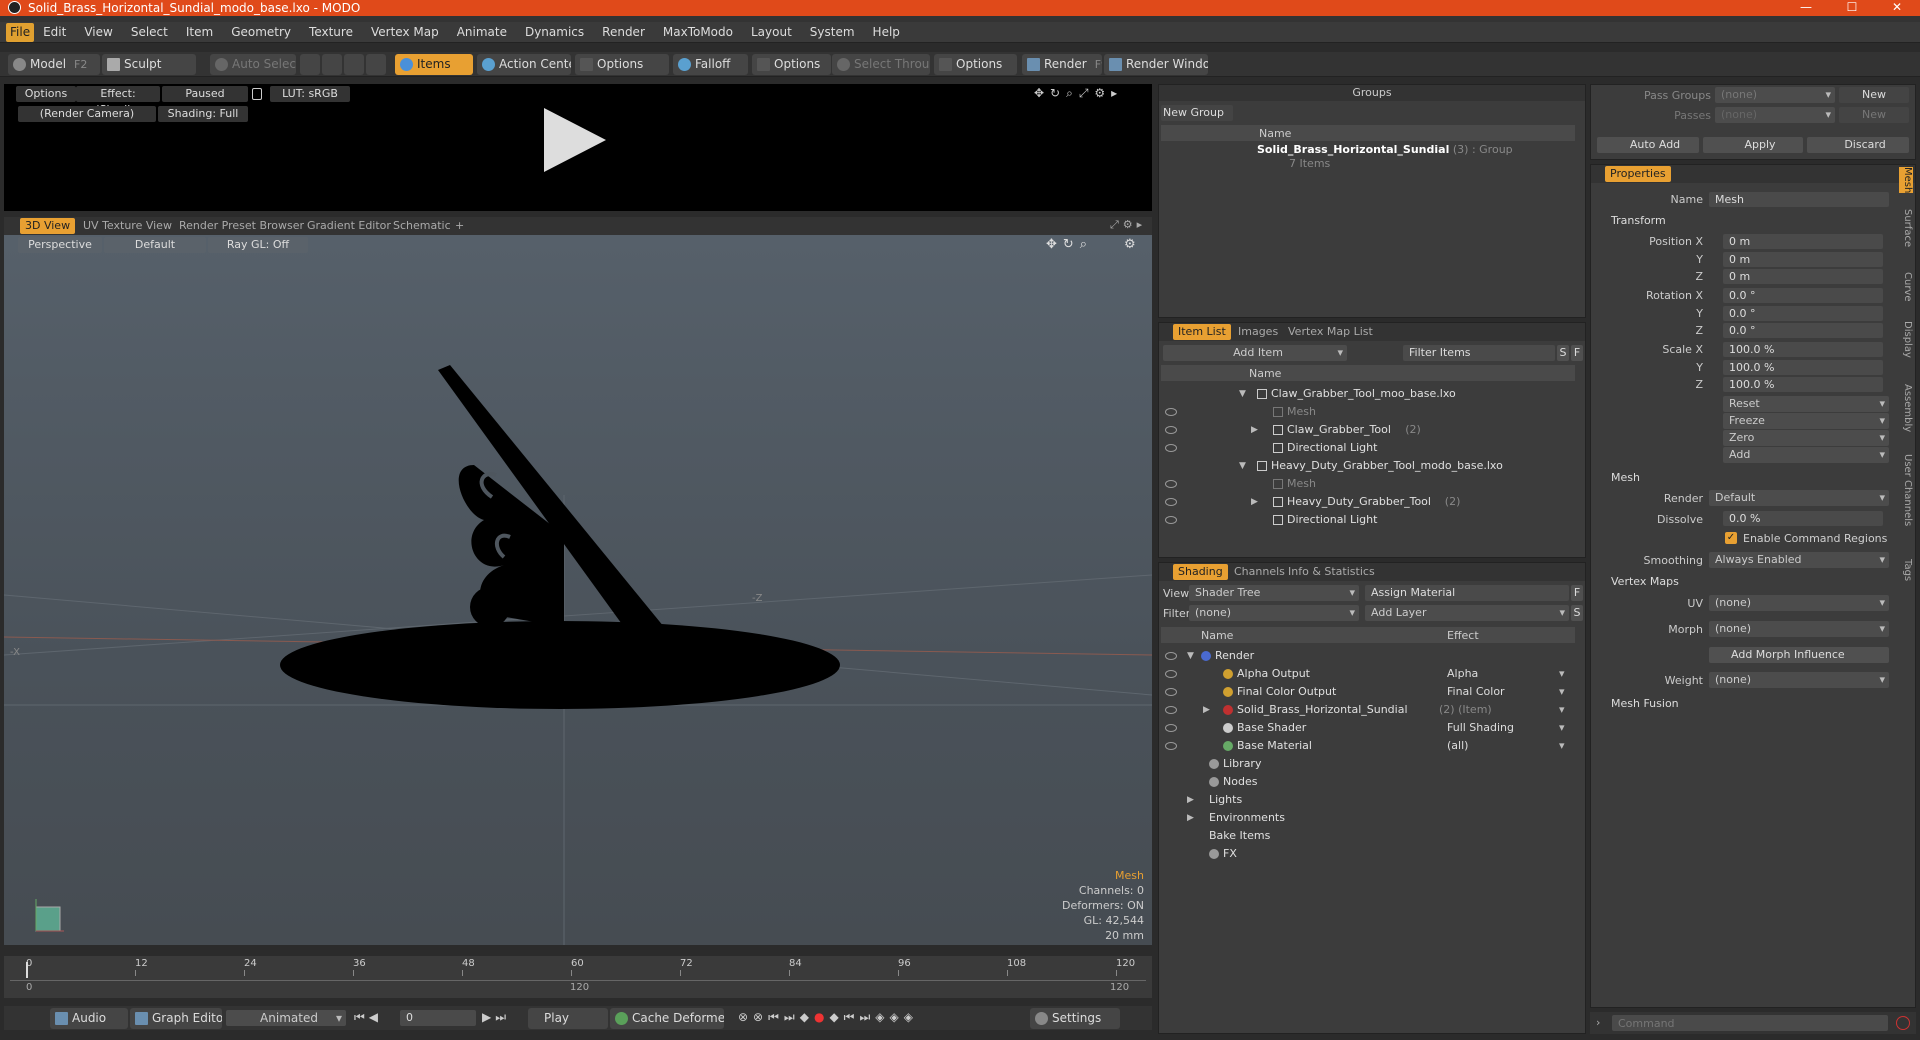  What do you see at coordinates (771, 32) in the screenshot?
I see `menu-layout: Layout` at bounding box center [771, 32].